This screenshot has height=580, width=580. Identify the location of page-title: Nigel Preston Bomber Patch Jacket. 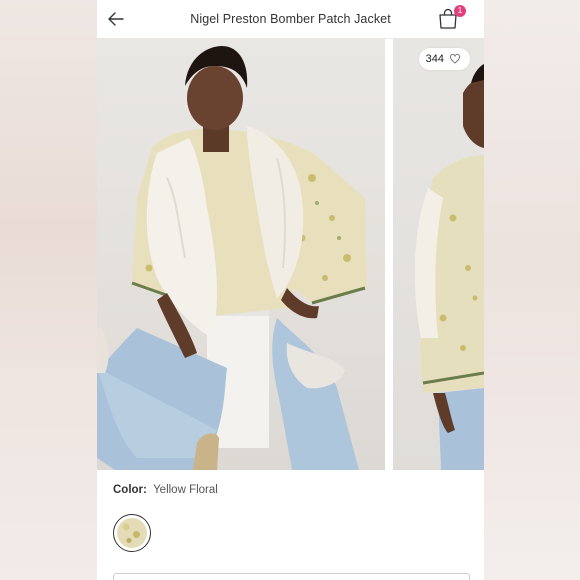
(290, 19).